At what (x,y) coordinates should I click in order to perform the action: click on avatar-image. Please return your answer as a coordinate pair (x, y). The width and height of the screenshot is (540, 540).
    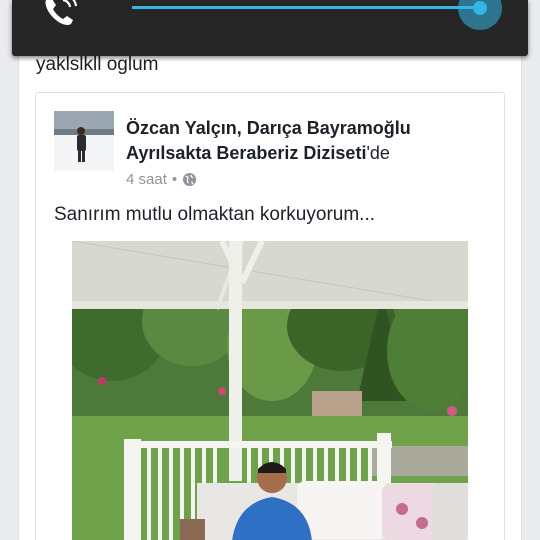
    Looking at the image, I should click on (84, 141).